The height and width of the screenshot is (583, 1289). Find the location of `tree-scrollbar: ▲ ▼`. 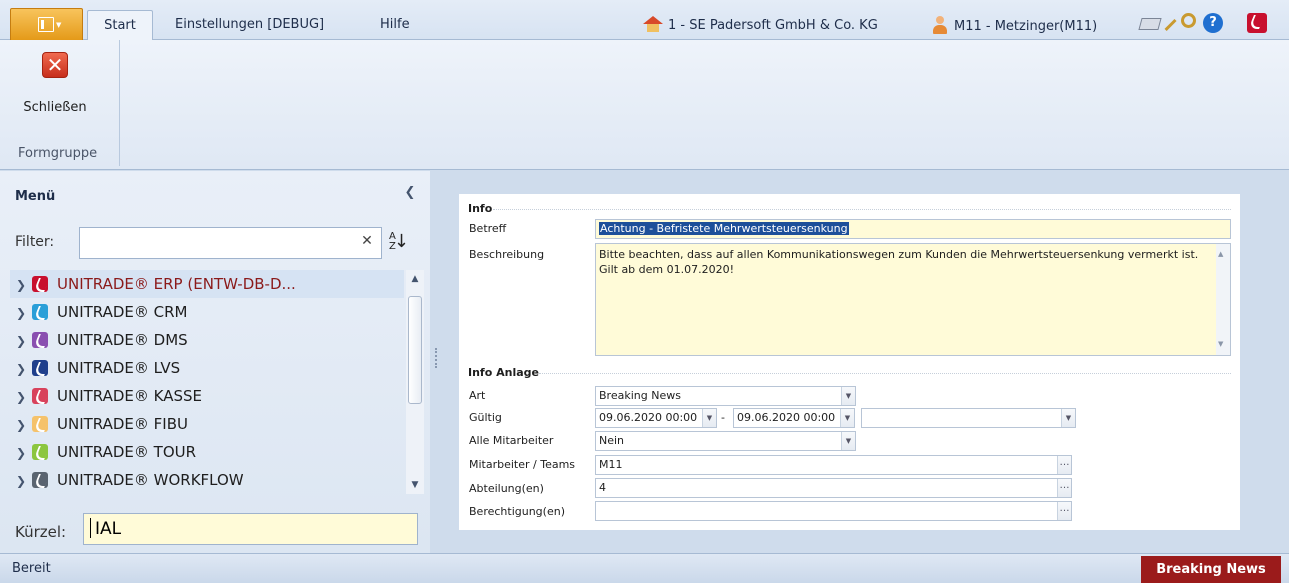

tree-scrollbar: ▲ ▼ is located at coordinates (415, 382).